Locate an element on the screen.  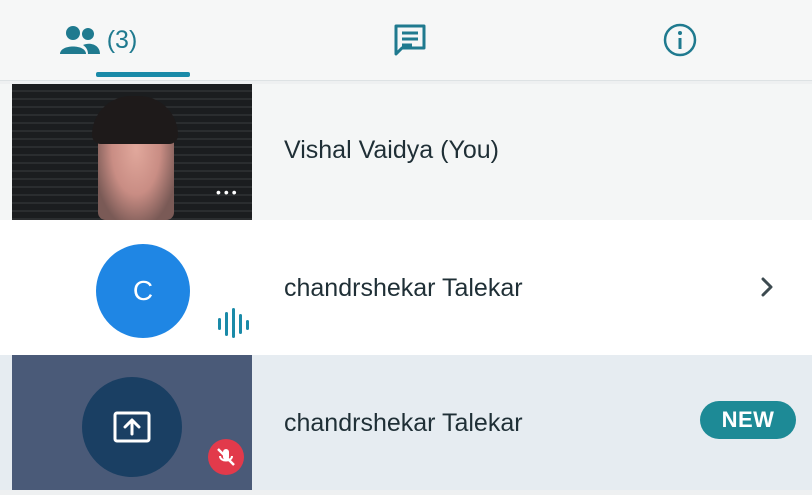
tab-info is located at coordinates (680, 40).